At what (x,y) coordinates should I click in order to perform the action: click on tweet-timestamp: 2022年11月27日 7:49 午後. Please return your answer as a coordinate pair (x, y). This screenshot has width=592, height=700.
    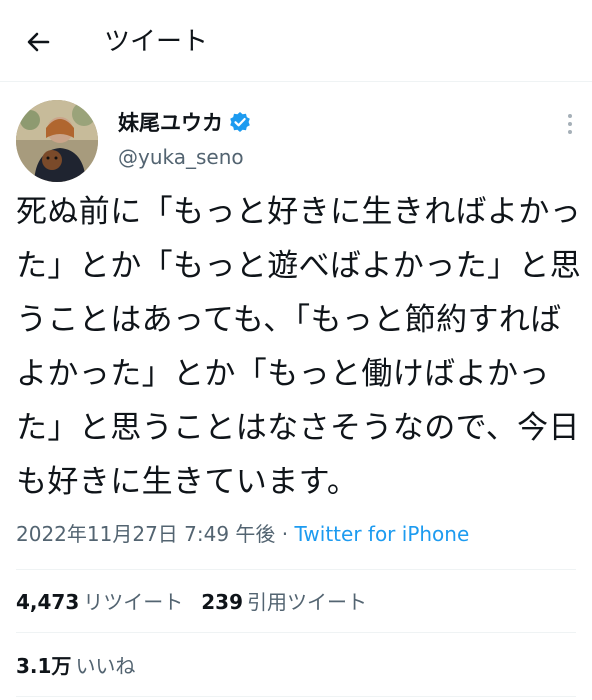
    Looking at the image, I should click on (145, 534).